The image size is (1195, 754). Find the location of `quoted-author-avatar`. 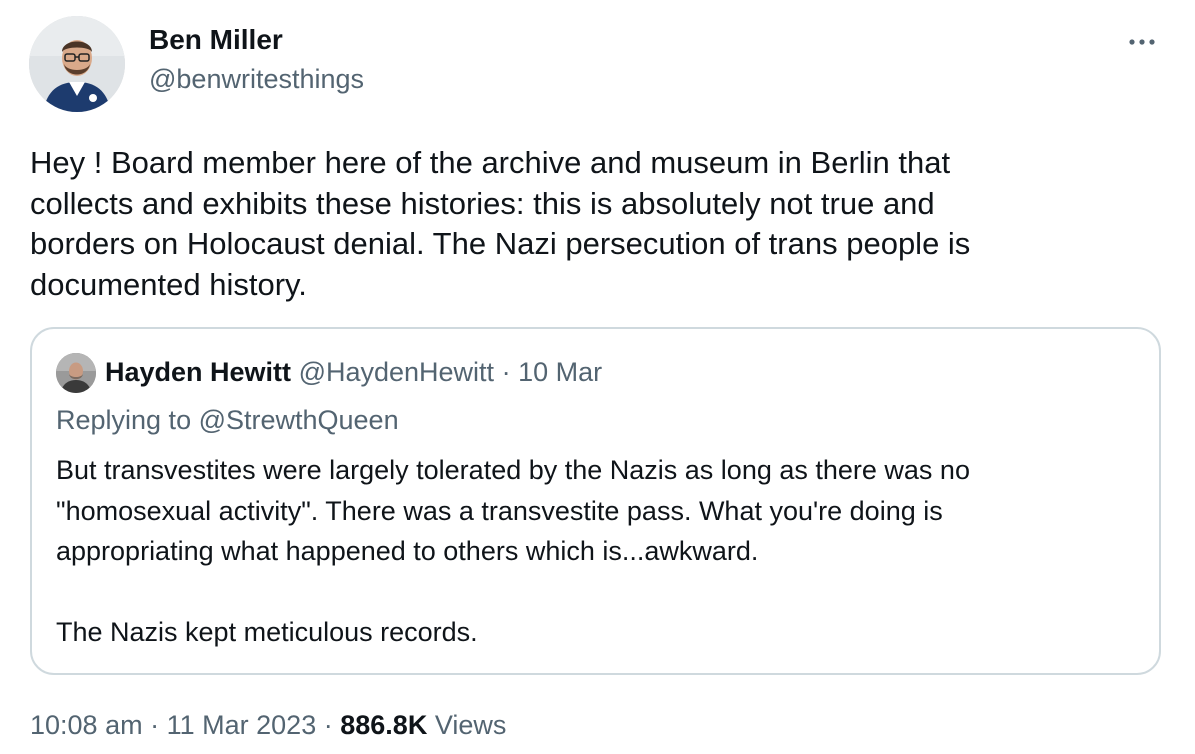

quoted-author-avatar is located at coordinates (76, 373).